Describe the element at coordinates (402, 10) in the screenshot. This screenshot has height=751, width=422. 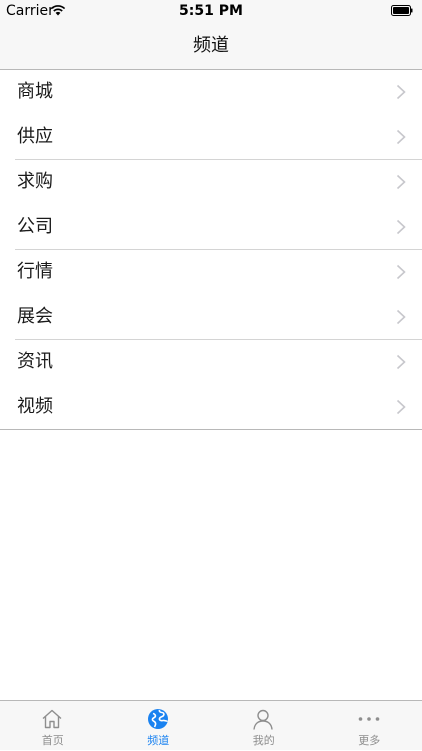
I see `battery-icon` at that location.